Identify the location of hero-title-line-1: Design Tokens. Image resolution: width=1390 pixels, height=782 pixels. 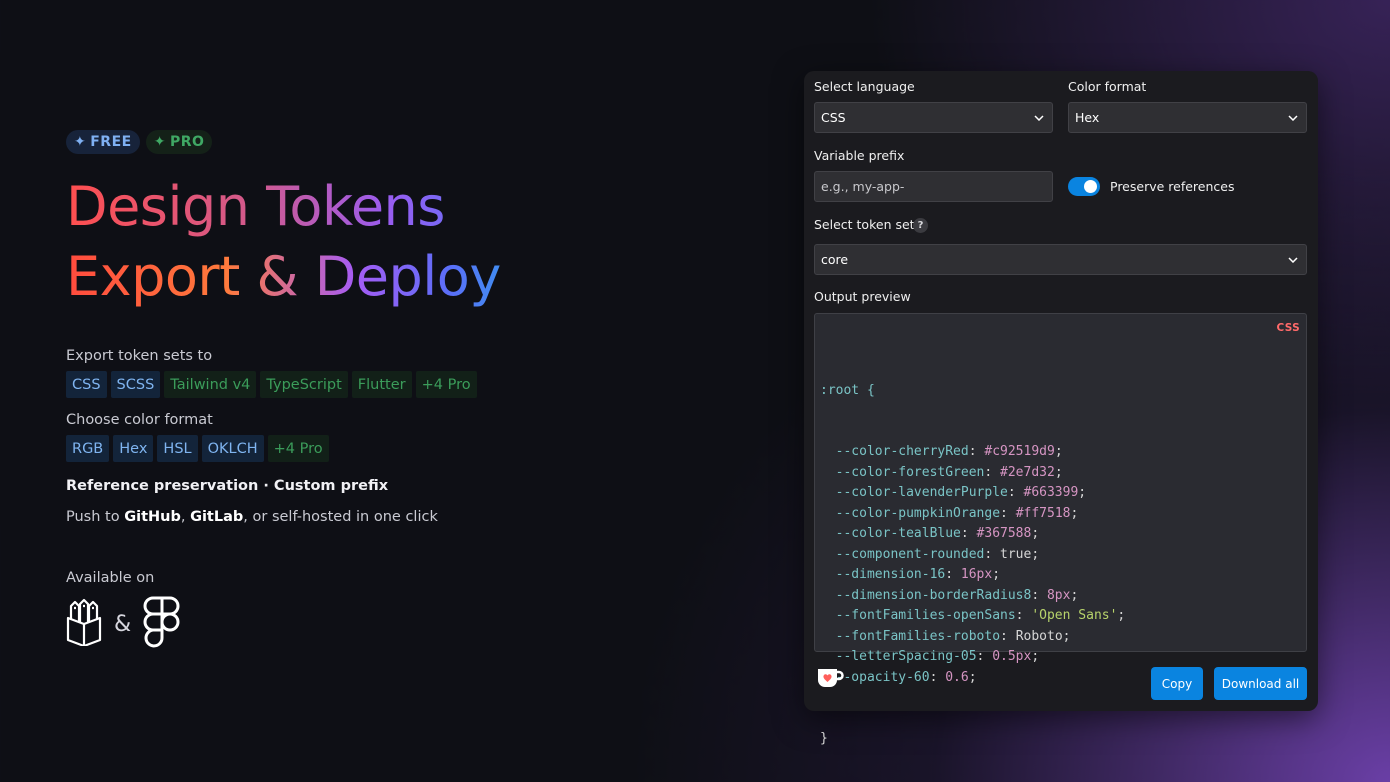
(386, 207).